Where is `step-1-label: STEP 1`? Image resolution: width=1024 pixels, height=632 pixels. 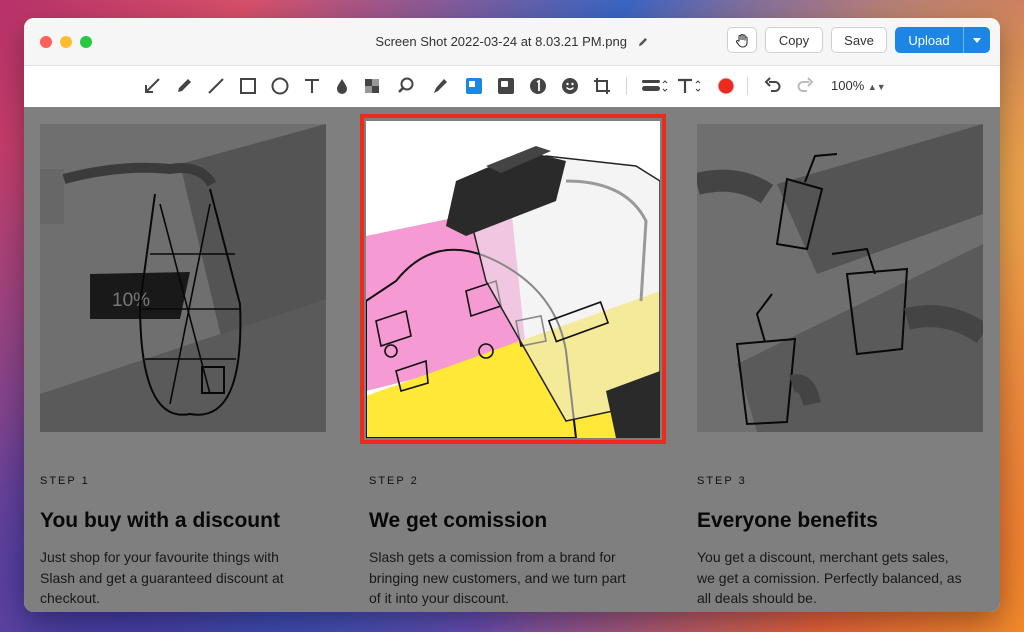
step-1-label: STEP 1 is located at coordinates (65, 481).